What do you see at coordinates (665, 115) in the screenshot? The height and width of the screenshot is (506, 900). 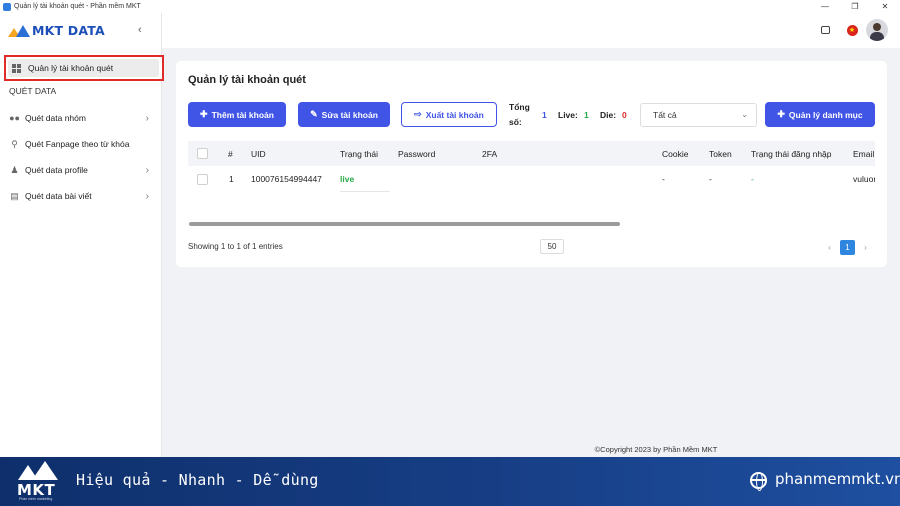 I see `status-filter-value: Tất cả` at bounding box center [665, 115].